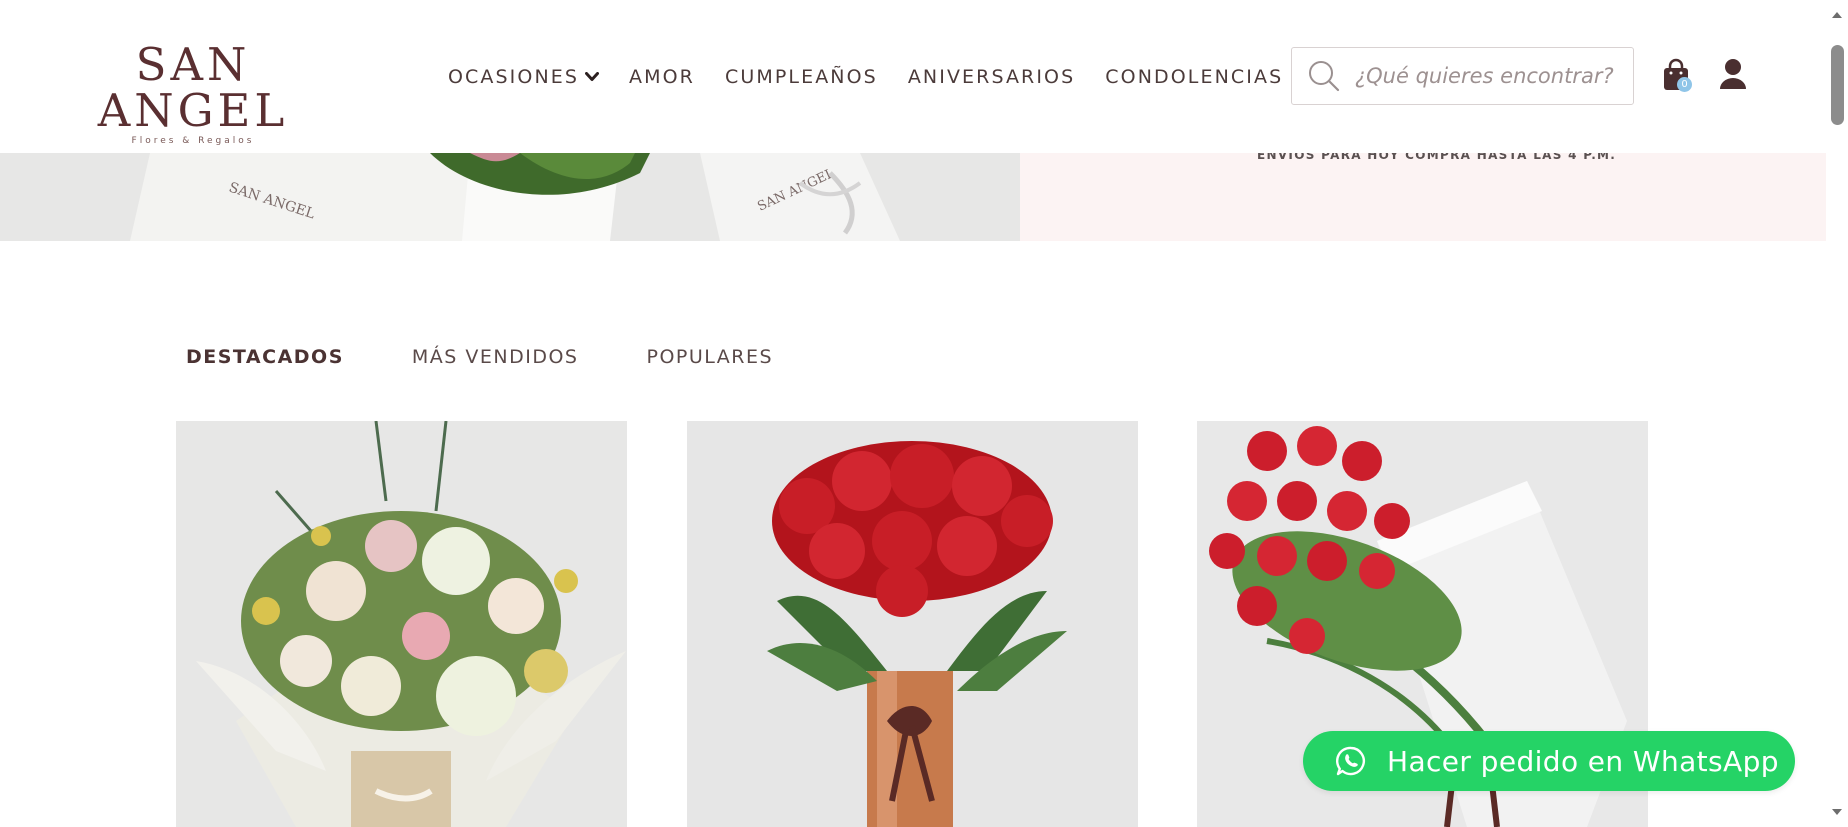 The image size is (1848, 827). I want to click on nav-item-label: ANIVERSARIOS, so click(991, 77).